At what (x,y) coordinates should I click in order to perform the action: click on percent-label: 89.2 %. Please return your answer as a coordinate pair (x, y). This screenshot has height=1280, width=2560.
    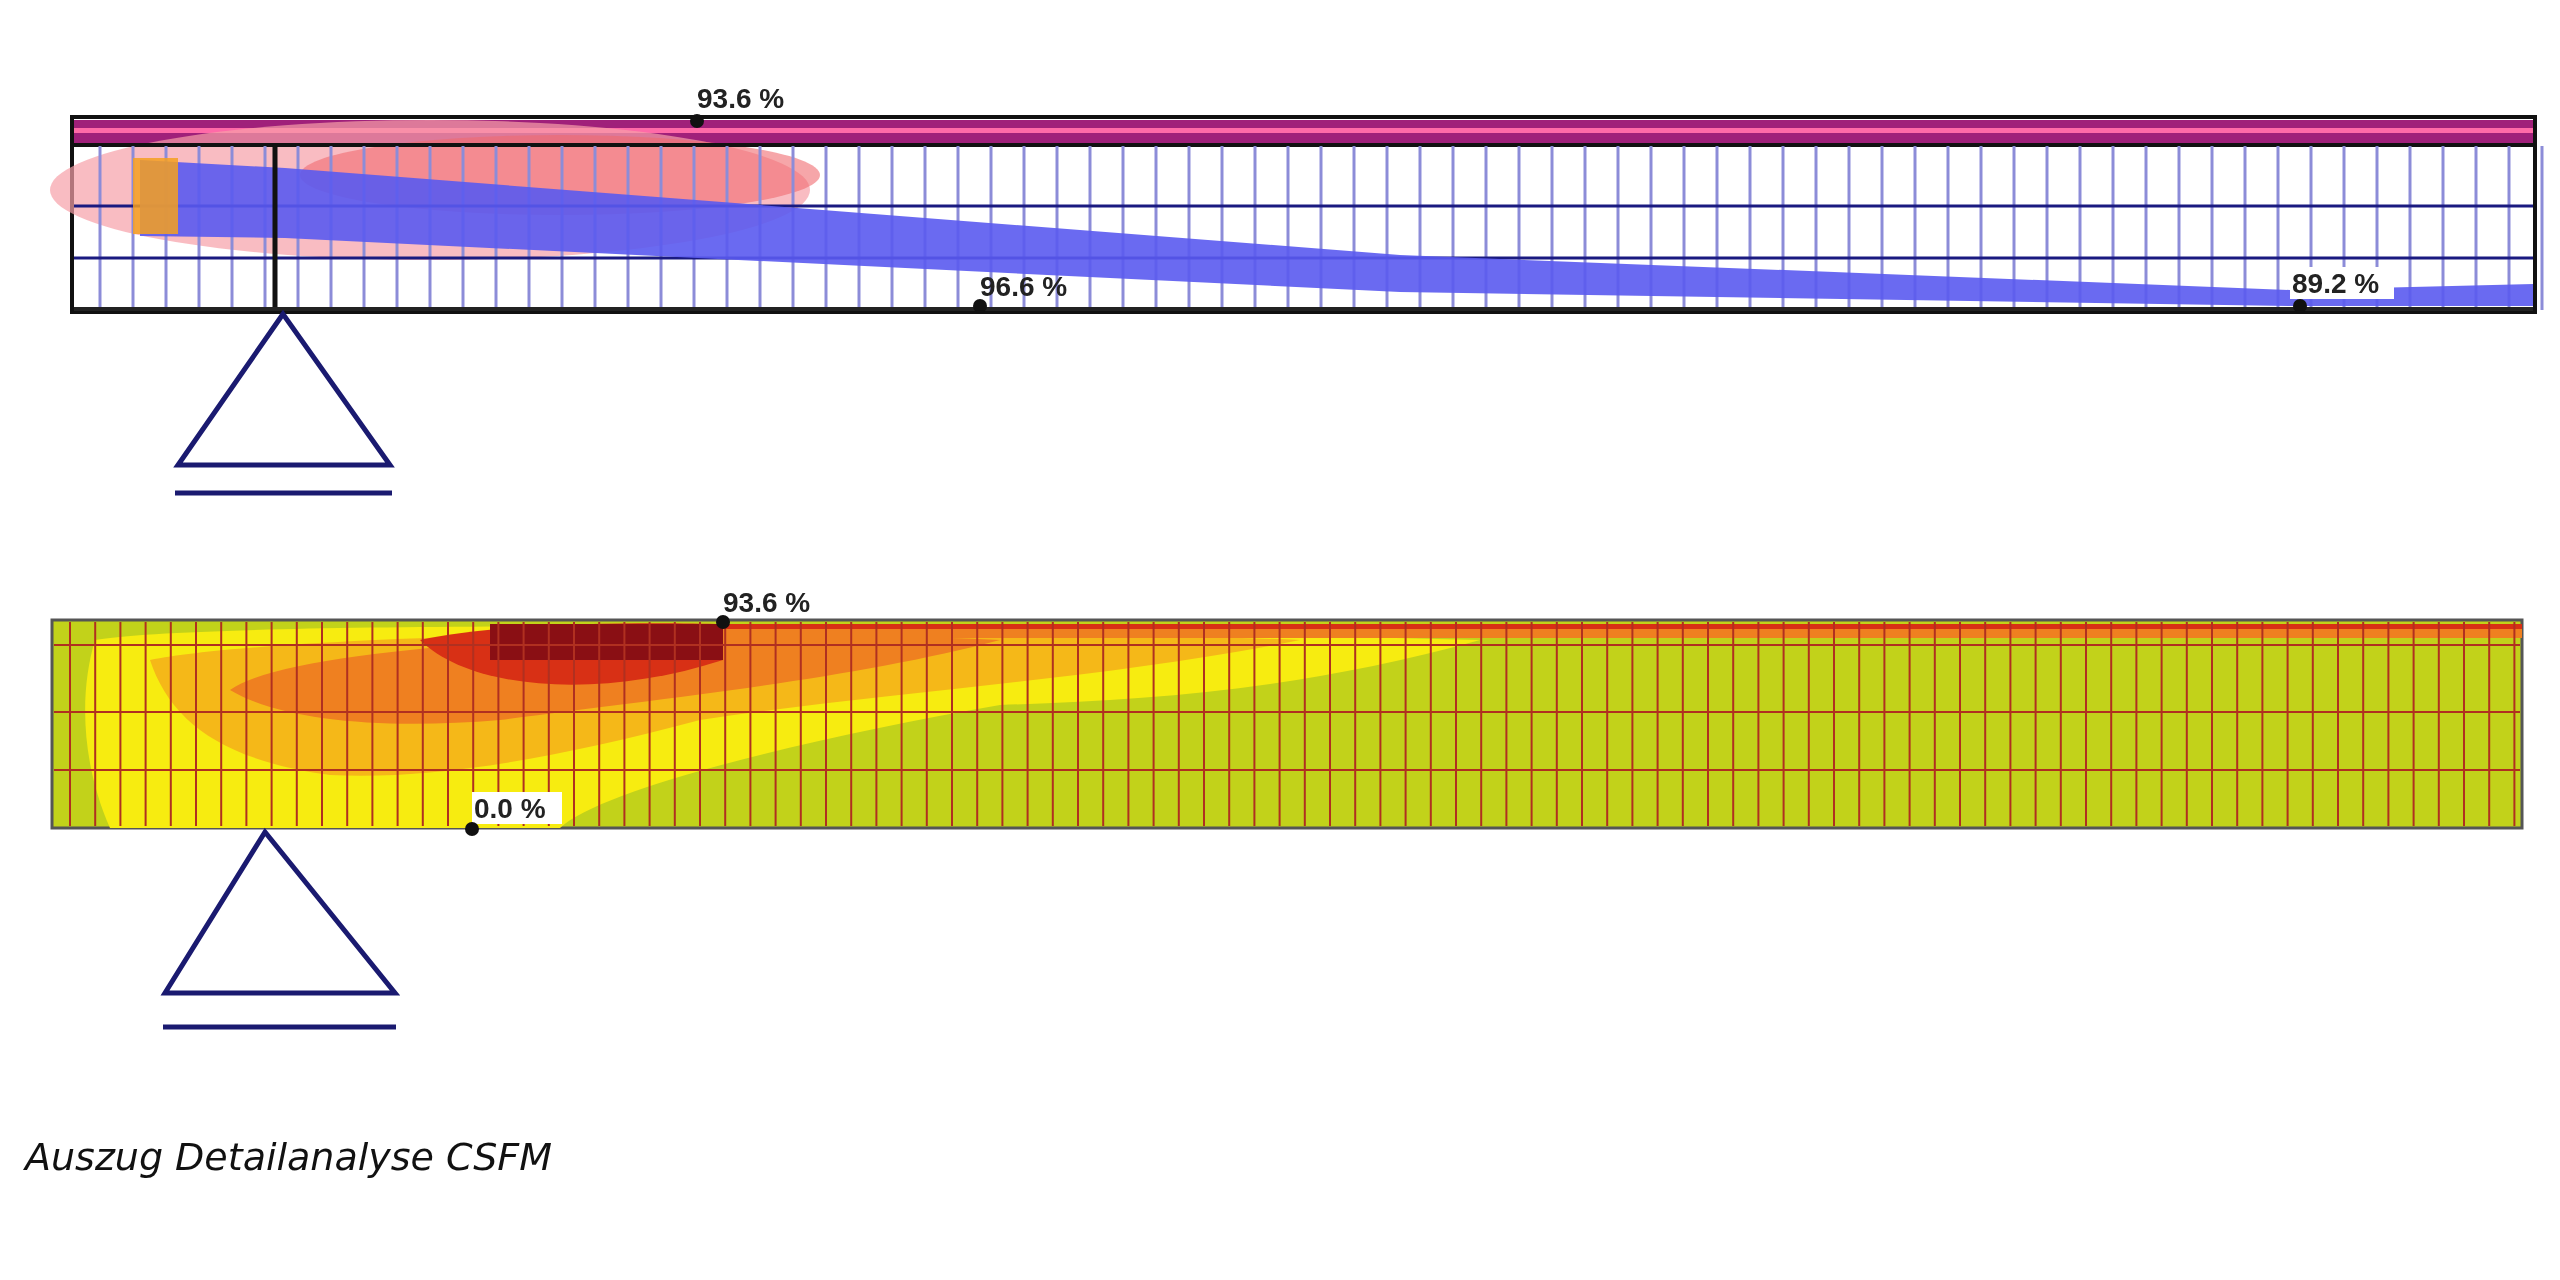
    Looking at the image, I should click on (2342, 290).